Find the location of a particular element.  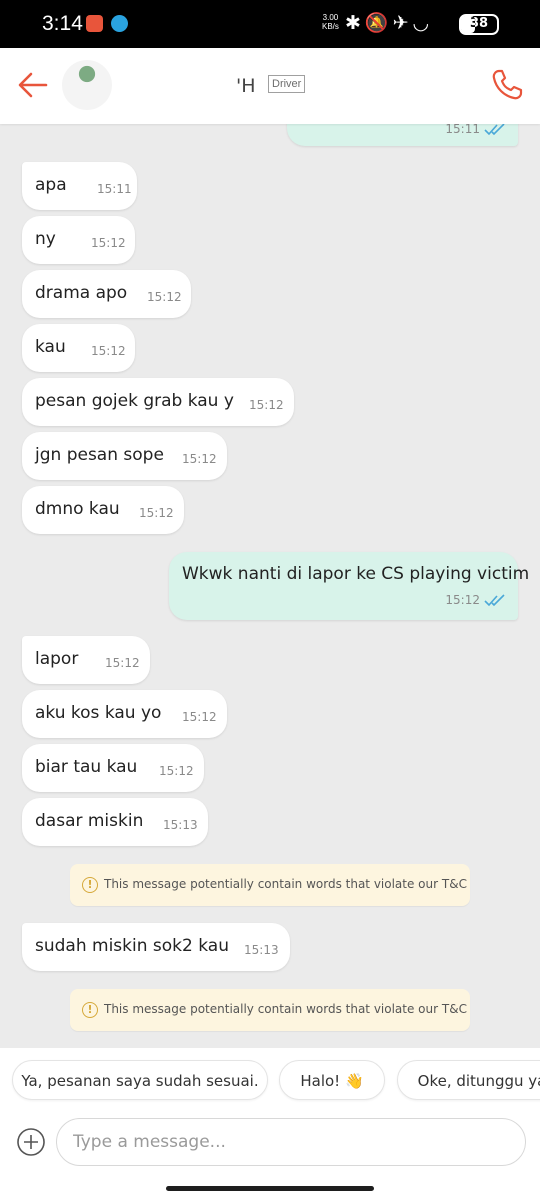

chat-bubble-incoming: kau 15:12 is located at coordinates (78, 348).